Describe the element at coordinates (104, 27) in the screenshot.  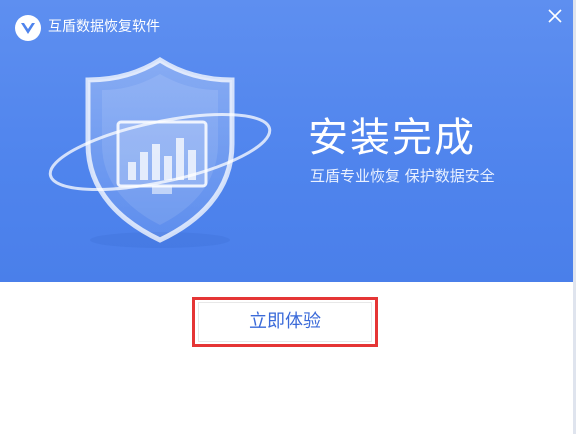
I see `app-title: 互盾数据恢复软件` at that location.